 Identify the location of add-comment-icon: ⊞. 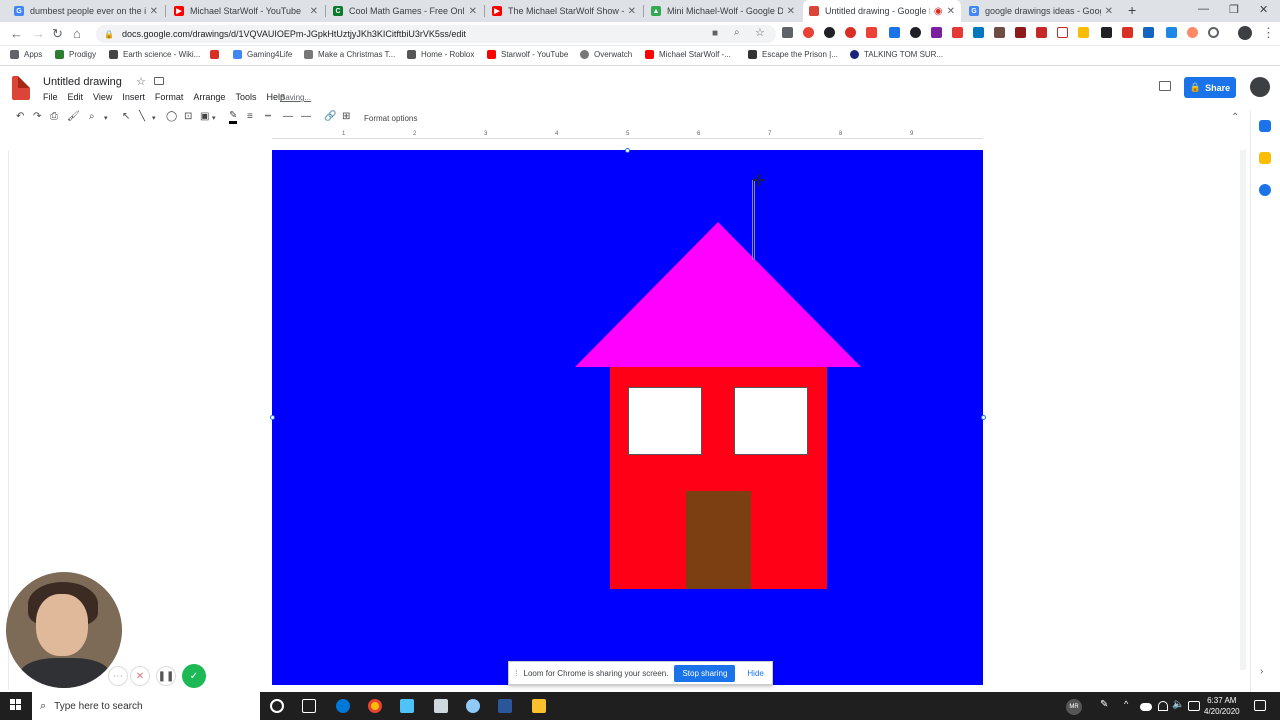
(346, 116).